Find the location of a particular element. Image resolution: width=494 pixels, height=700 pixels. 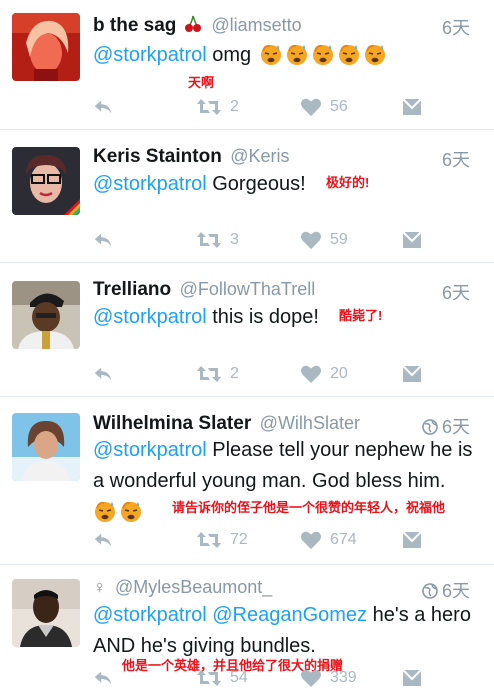

tweet-line: @storkpatrol @ReaganGomez he's a hero is located at coordinates (288, 615).